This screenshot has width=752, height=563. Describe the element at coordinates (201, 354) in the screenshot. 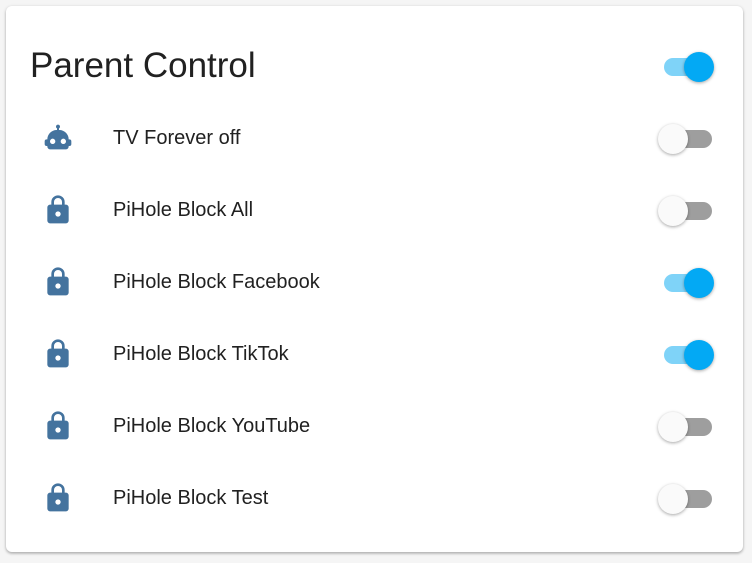

I see `entity-label: PiHole Block TikTok` at that location.